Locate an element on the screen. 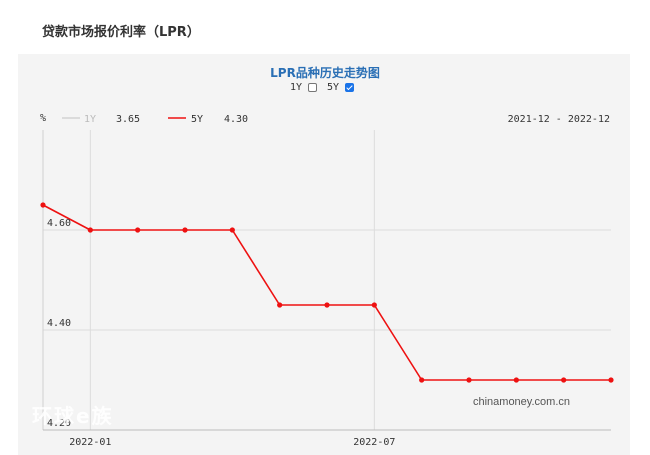  legend-5y-label: 5Y is located at coordinates (197, 119).